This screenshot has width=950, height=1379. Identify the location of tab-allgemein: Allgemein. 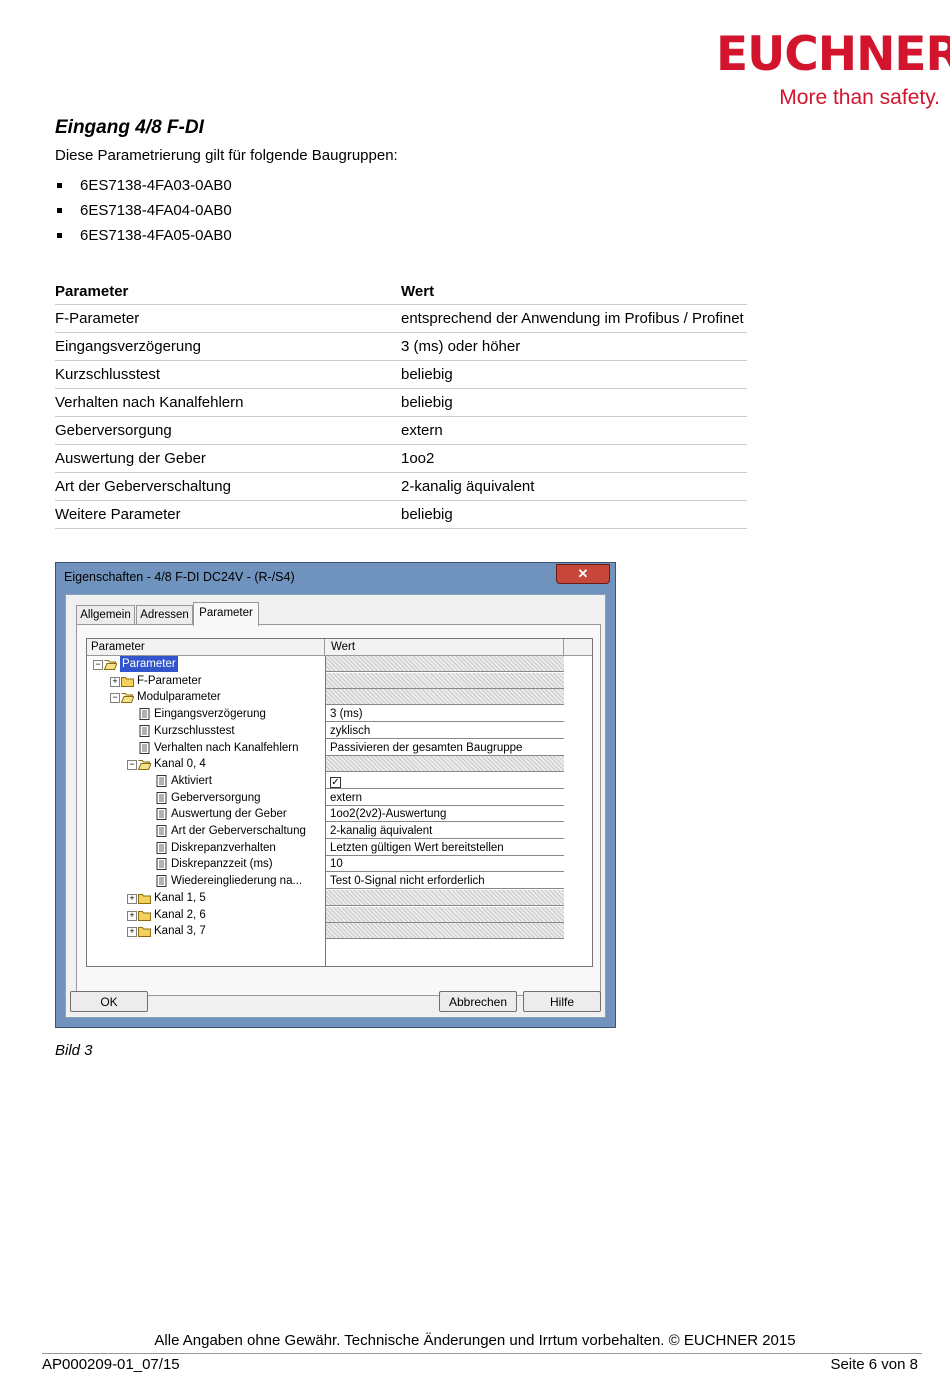
(105, 615).